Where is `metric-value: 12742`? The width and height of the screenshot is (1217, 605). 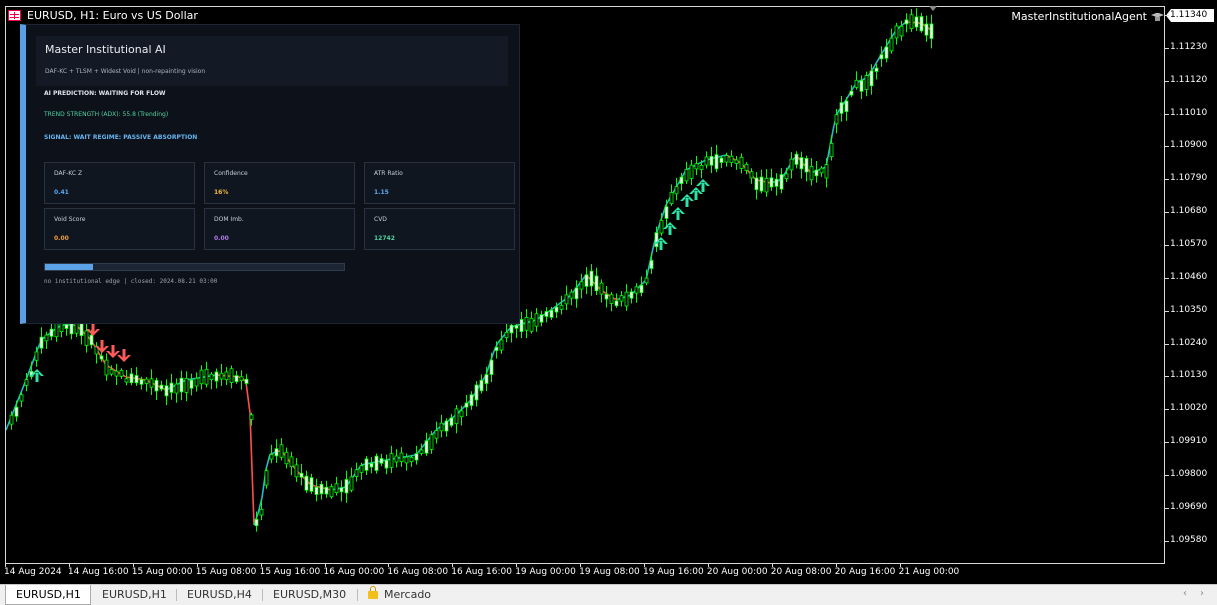
metric-value: 12742 is located at coordinates (384, 238).